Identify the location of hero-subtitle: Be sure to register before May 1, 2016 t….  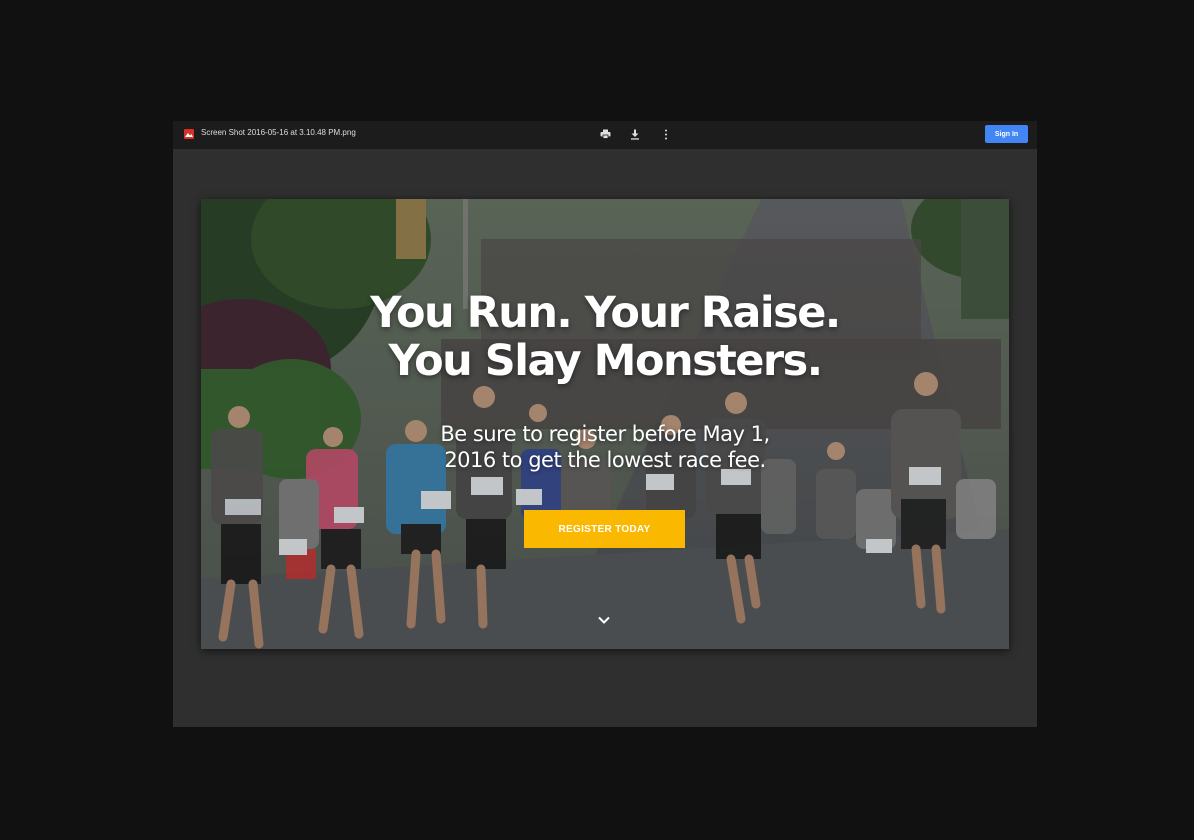
(605, 447).